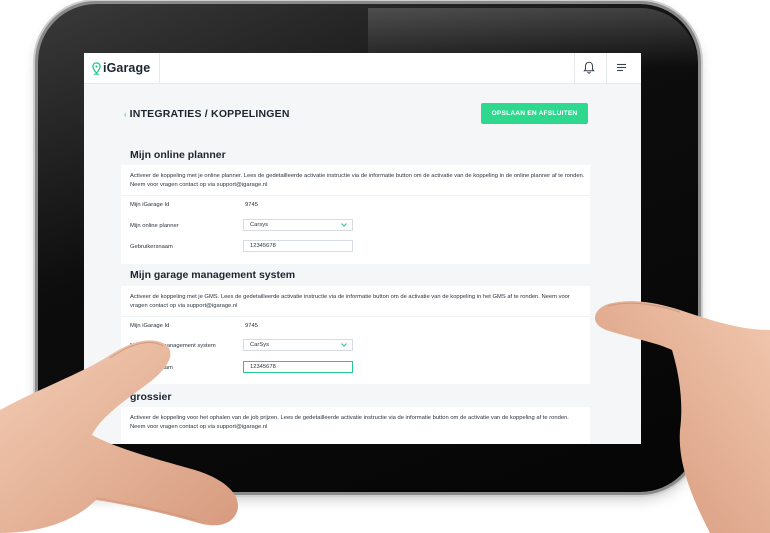 The image size is (770, 533). What do you see at coordinates (209, 114) in the screenshot?
I see `page-title: INTEGRATIES / KOPPELINGEN` at bounding box center [209, 114].